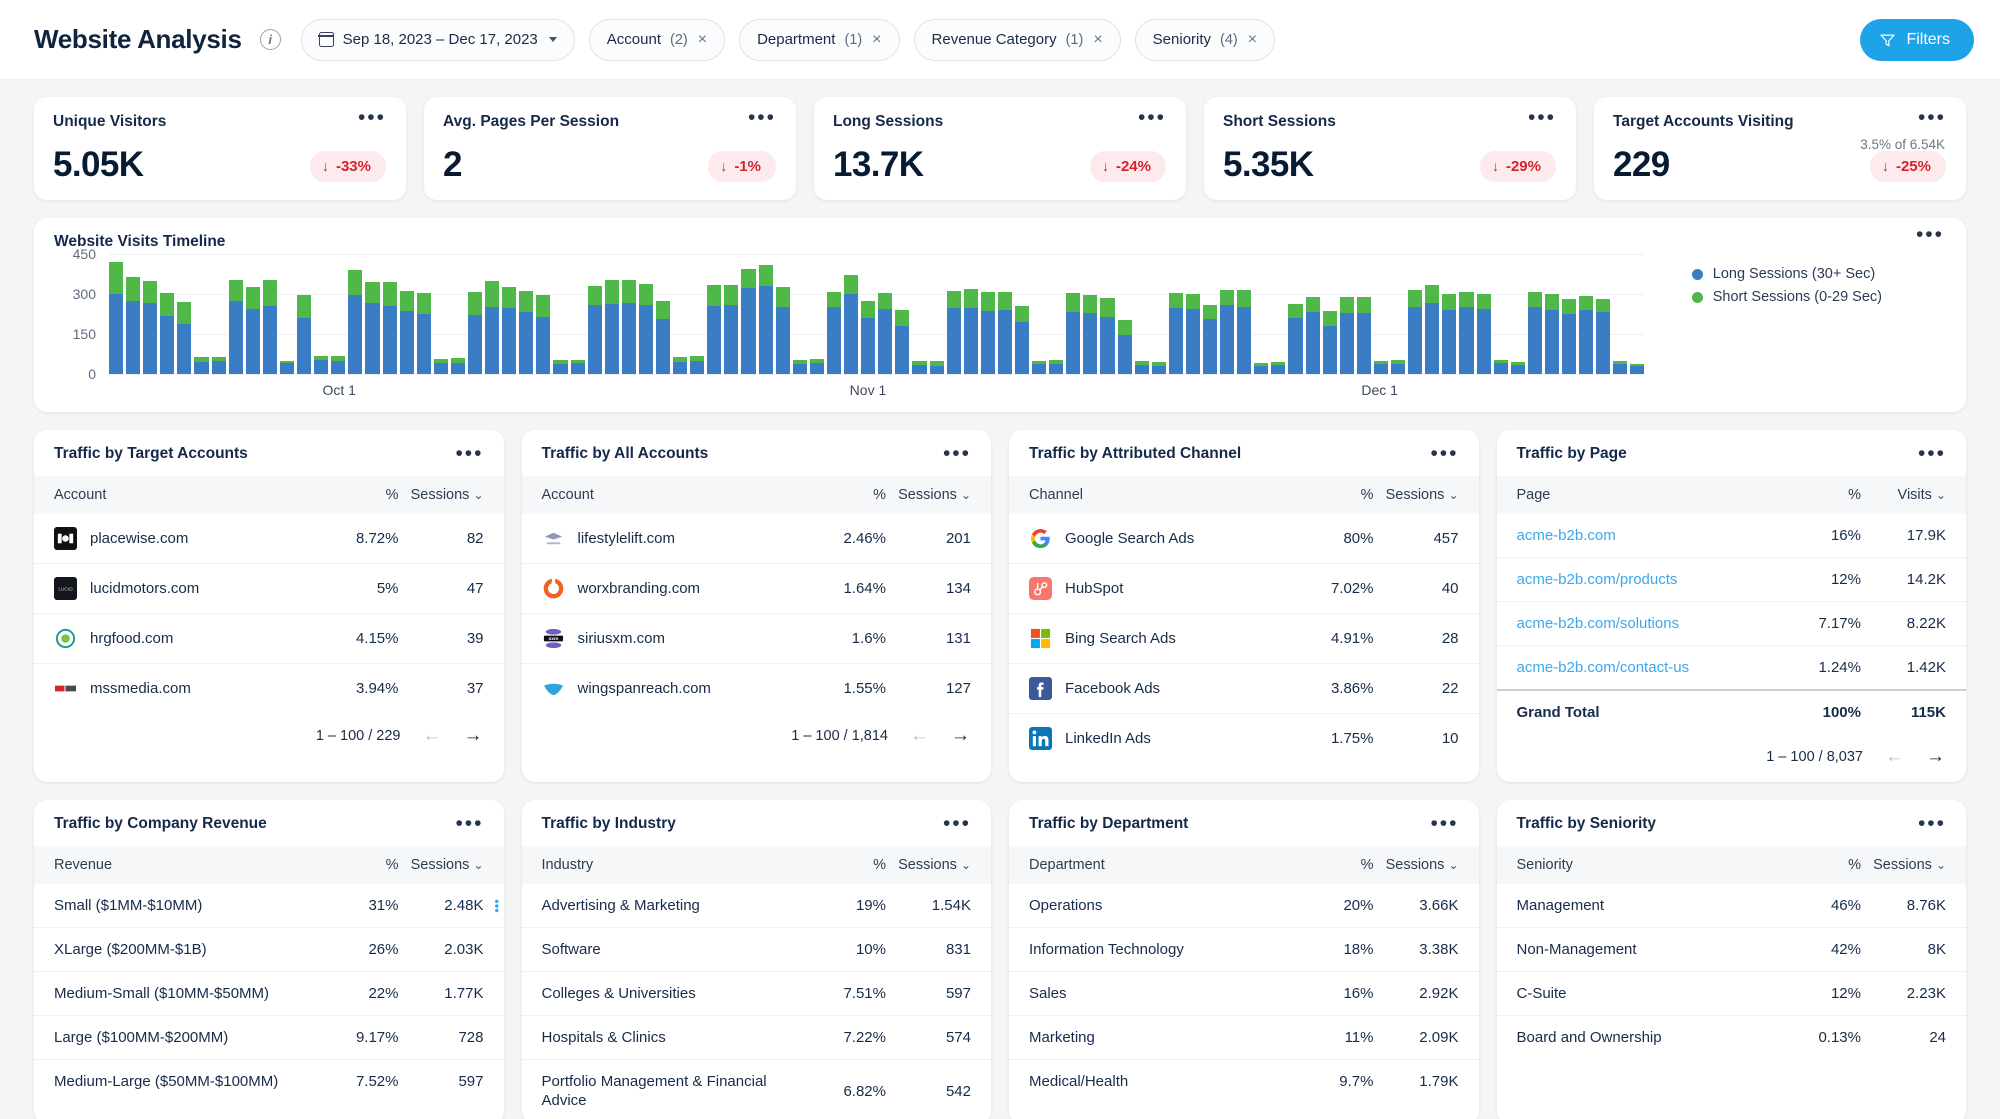 The height and width of the screenshot is (1119, 2000). What do you see at coordinates (1731, 668) in the screenshot?
I see `table-row: acme-b2b.com/contact-us 1.24% 1.42K` at bounding box center [1731, 668].